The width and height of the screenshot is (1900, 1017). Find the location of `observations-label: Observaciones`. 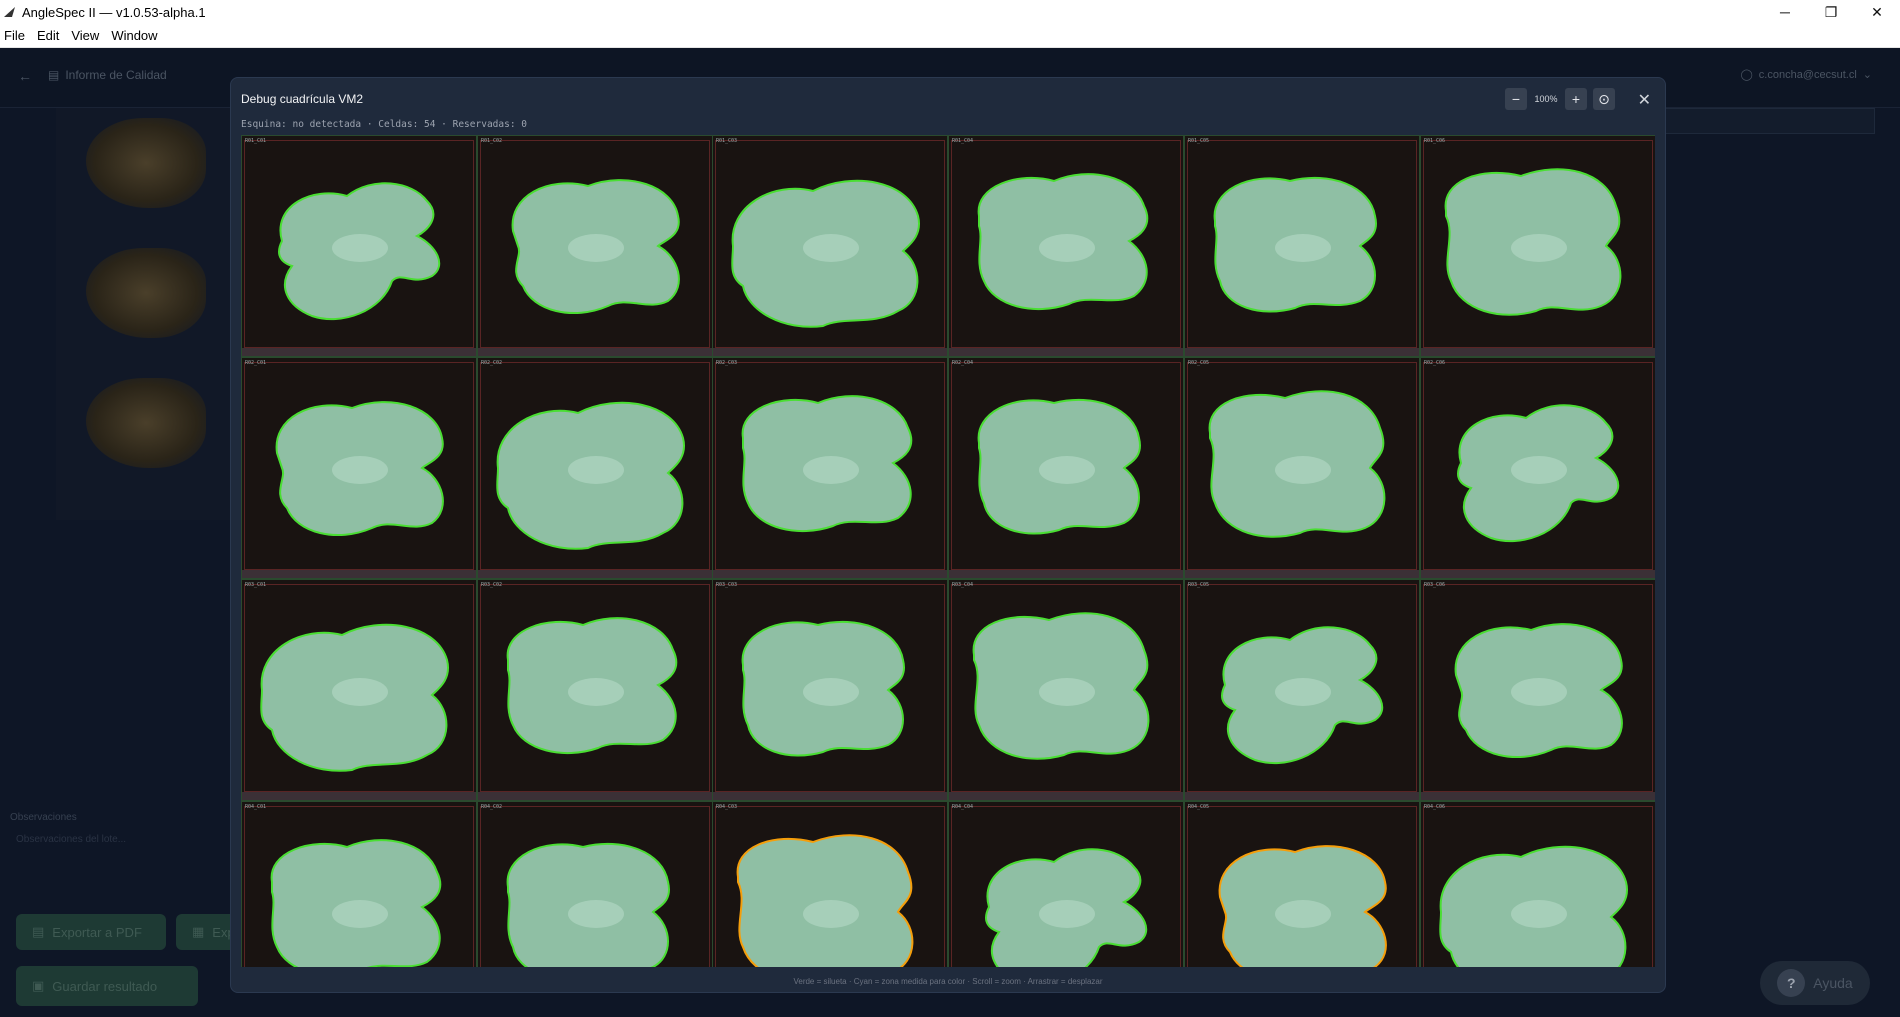

observations-label: Observaciones is located at coordinates (43, 817).